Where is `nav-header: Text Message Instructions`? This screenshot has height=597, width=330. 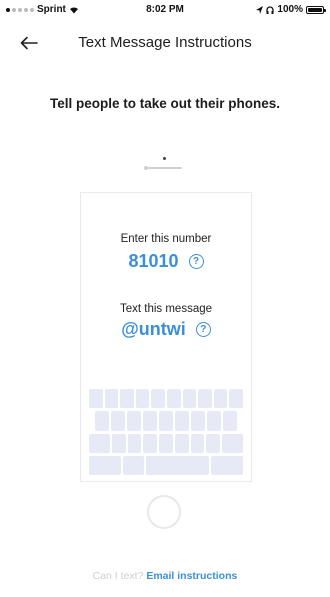
nav-header: Text Message Instructions is located at coordinates (165, 43).